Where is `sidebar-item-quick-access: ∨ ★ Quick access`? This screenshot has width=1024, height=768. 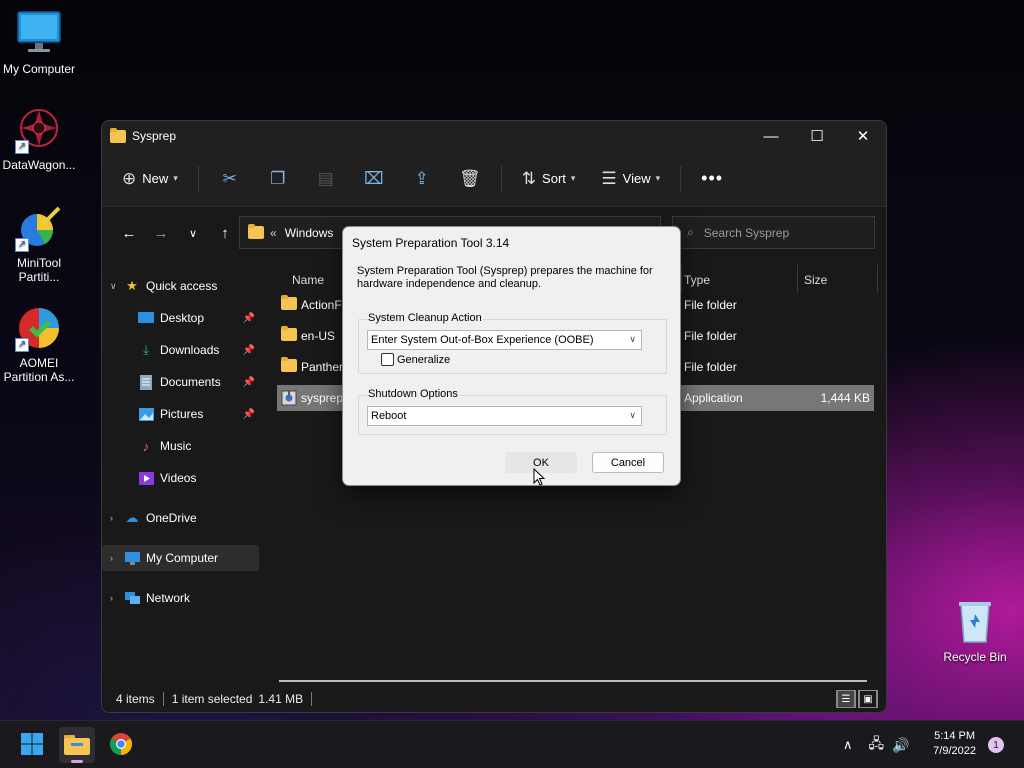 sidebar-item-quick-access: ∨ ★ Quick access is located at coordinates (180, 286).